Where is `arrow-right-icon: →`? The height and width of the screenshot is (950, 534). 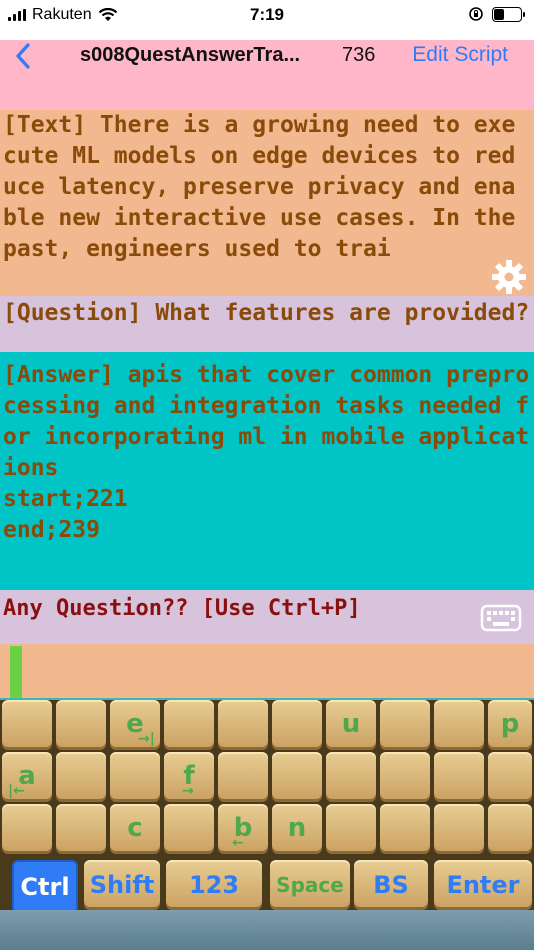
arrow-right-icon: → is located at coordinates (188, 791).